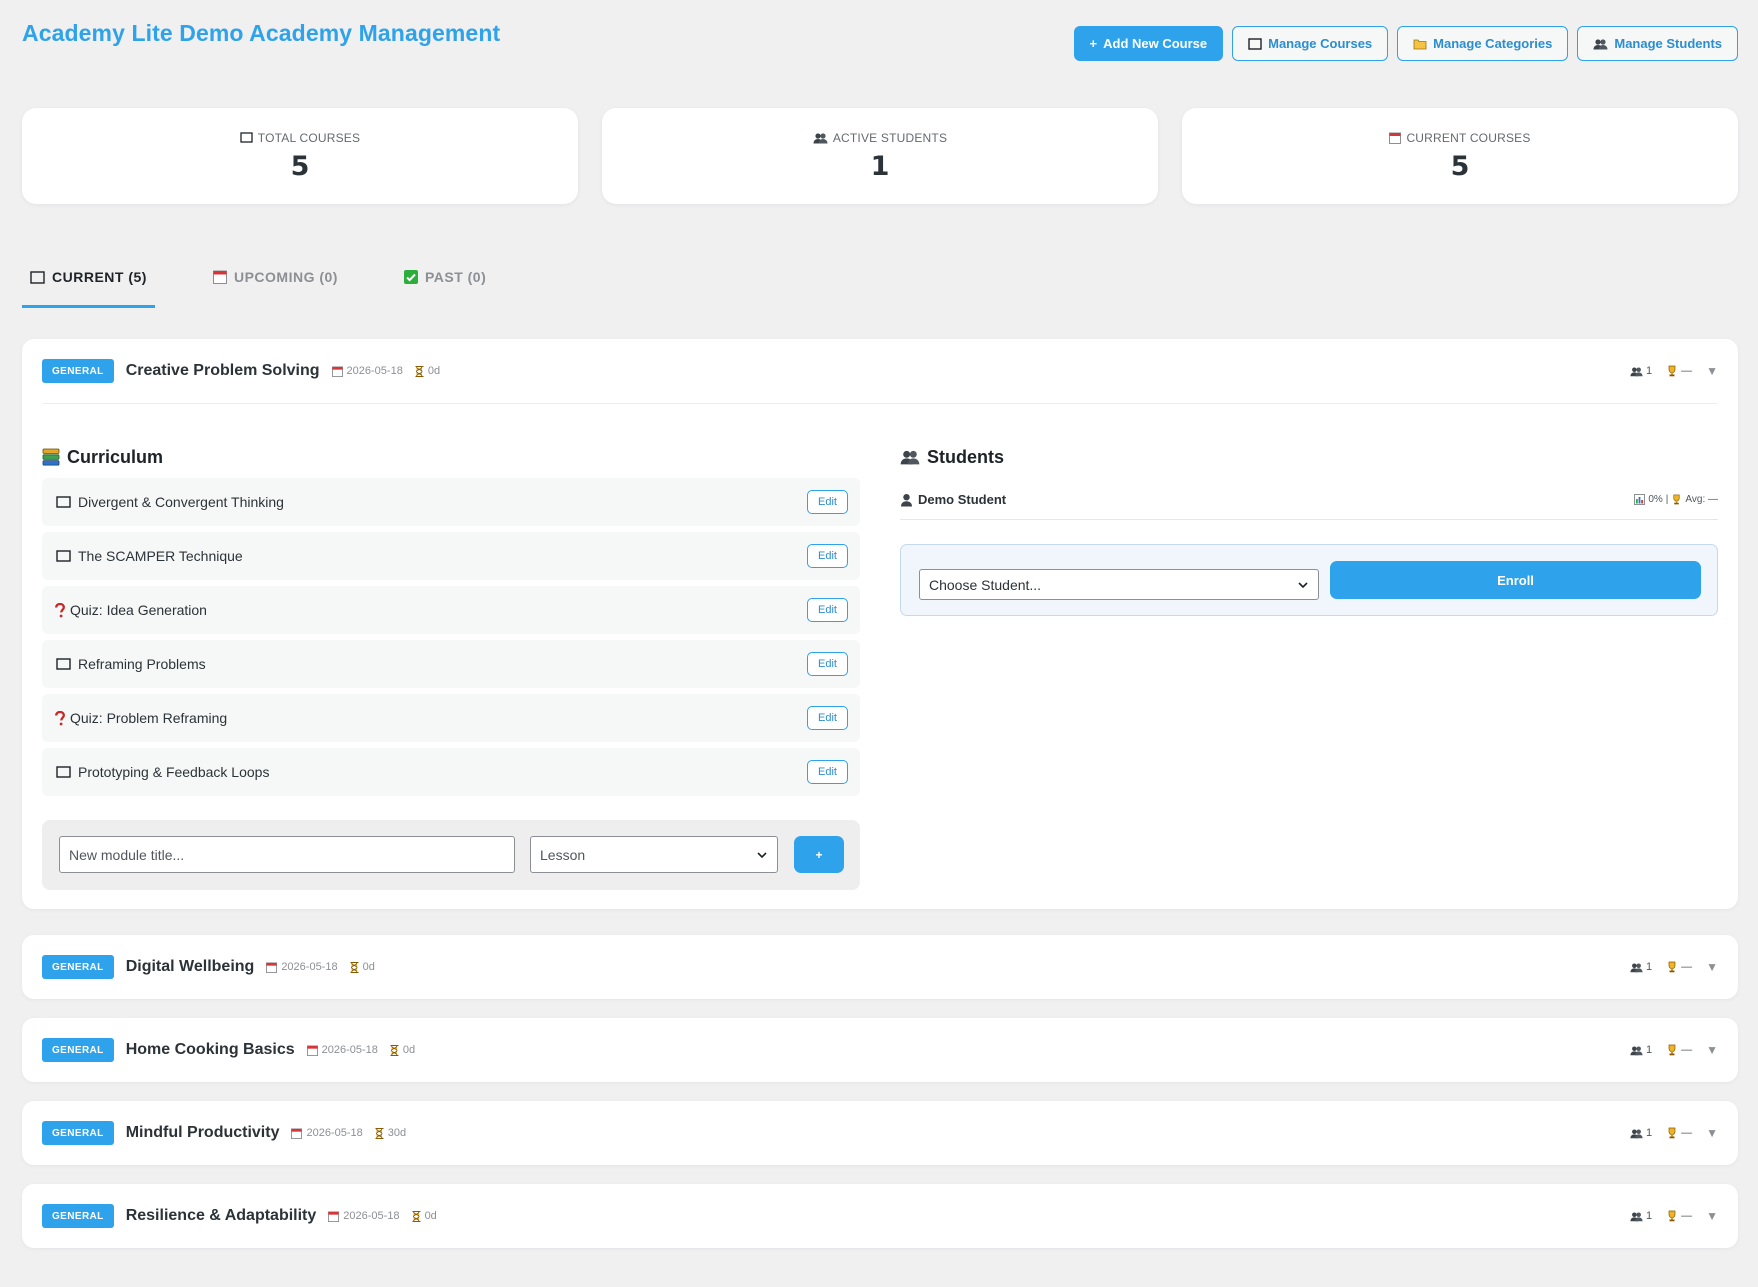  Describe the element at coordinates (445, 285) in the screenshot. I see `tab-past: PAST (0)` at that location.